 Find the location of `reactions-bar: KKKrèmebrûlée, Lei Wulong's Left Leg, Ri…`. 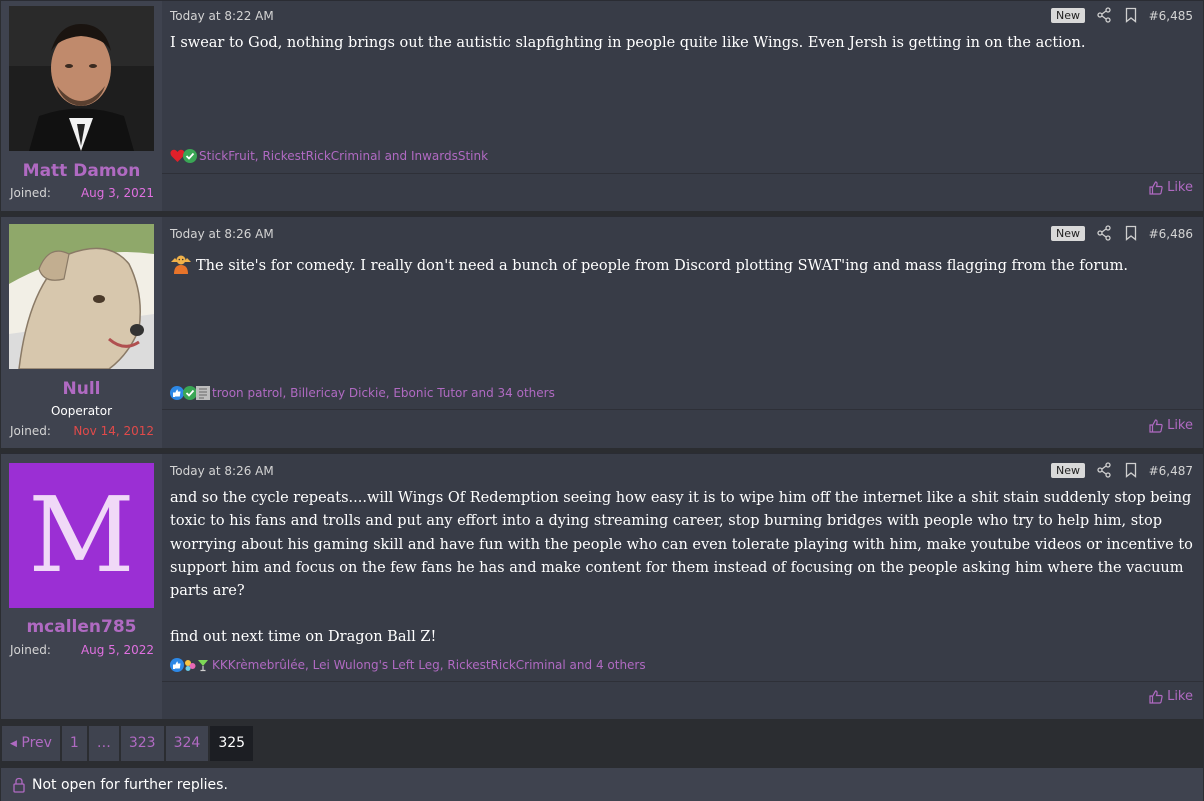

reactions-bar: KKKrèmebrûlée, Lei Wulong's Left Leg, Ri… is located at coordinates (408, 665).